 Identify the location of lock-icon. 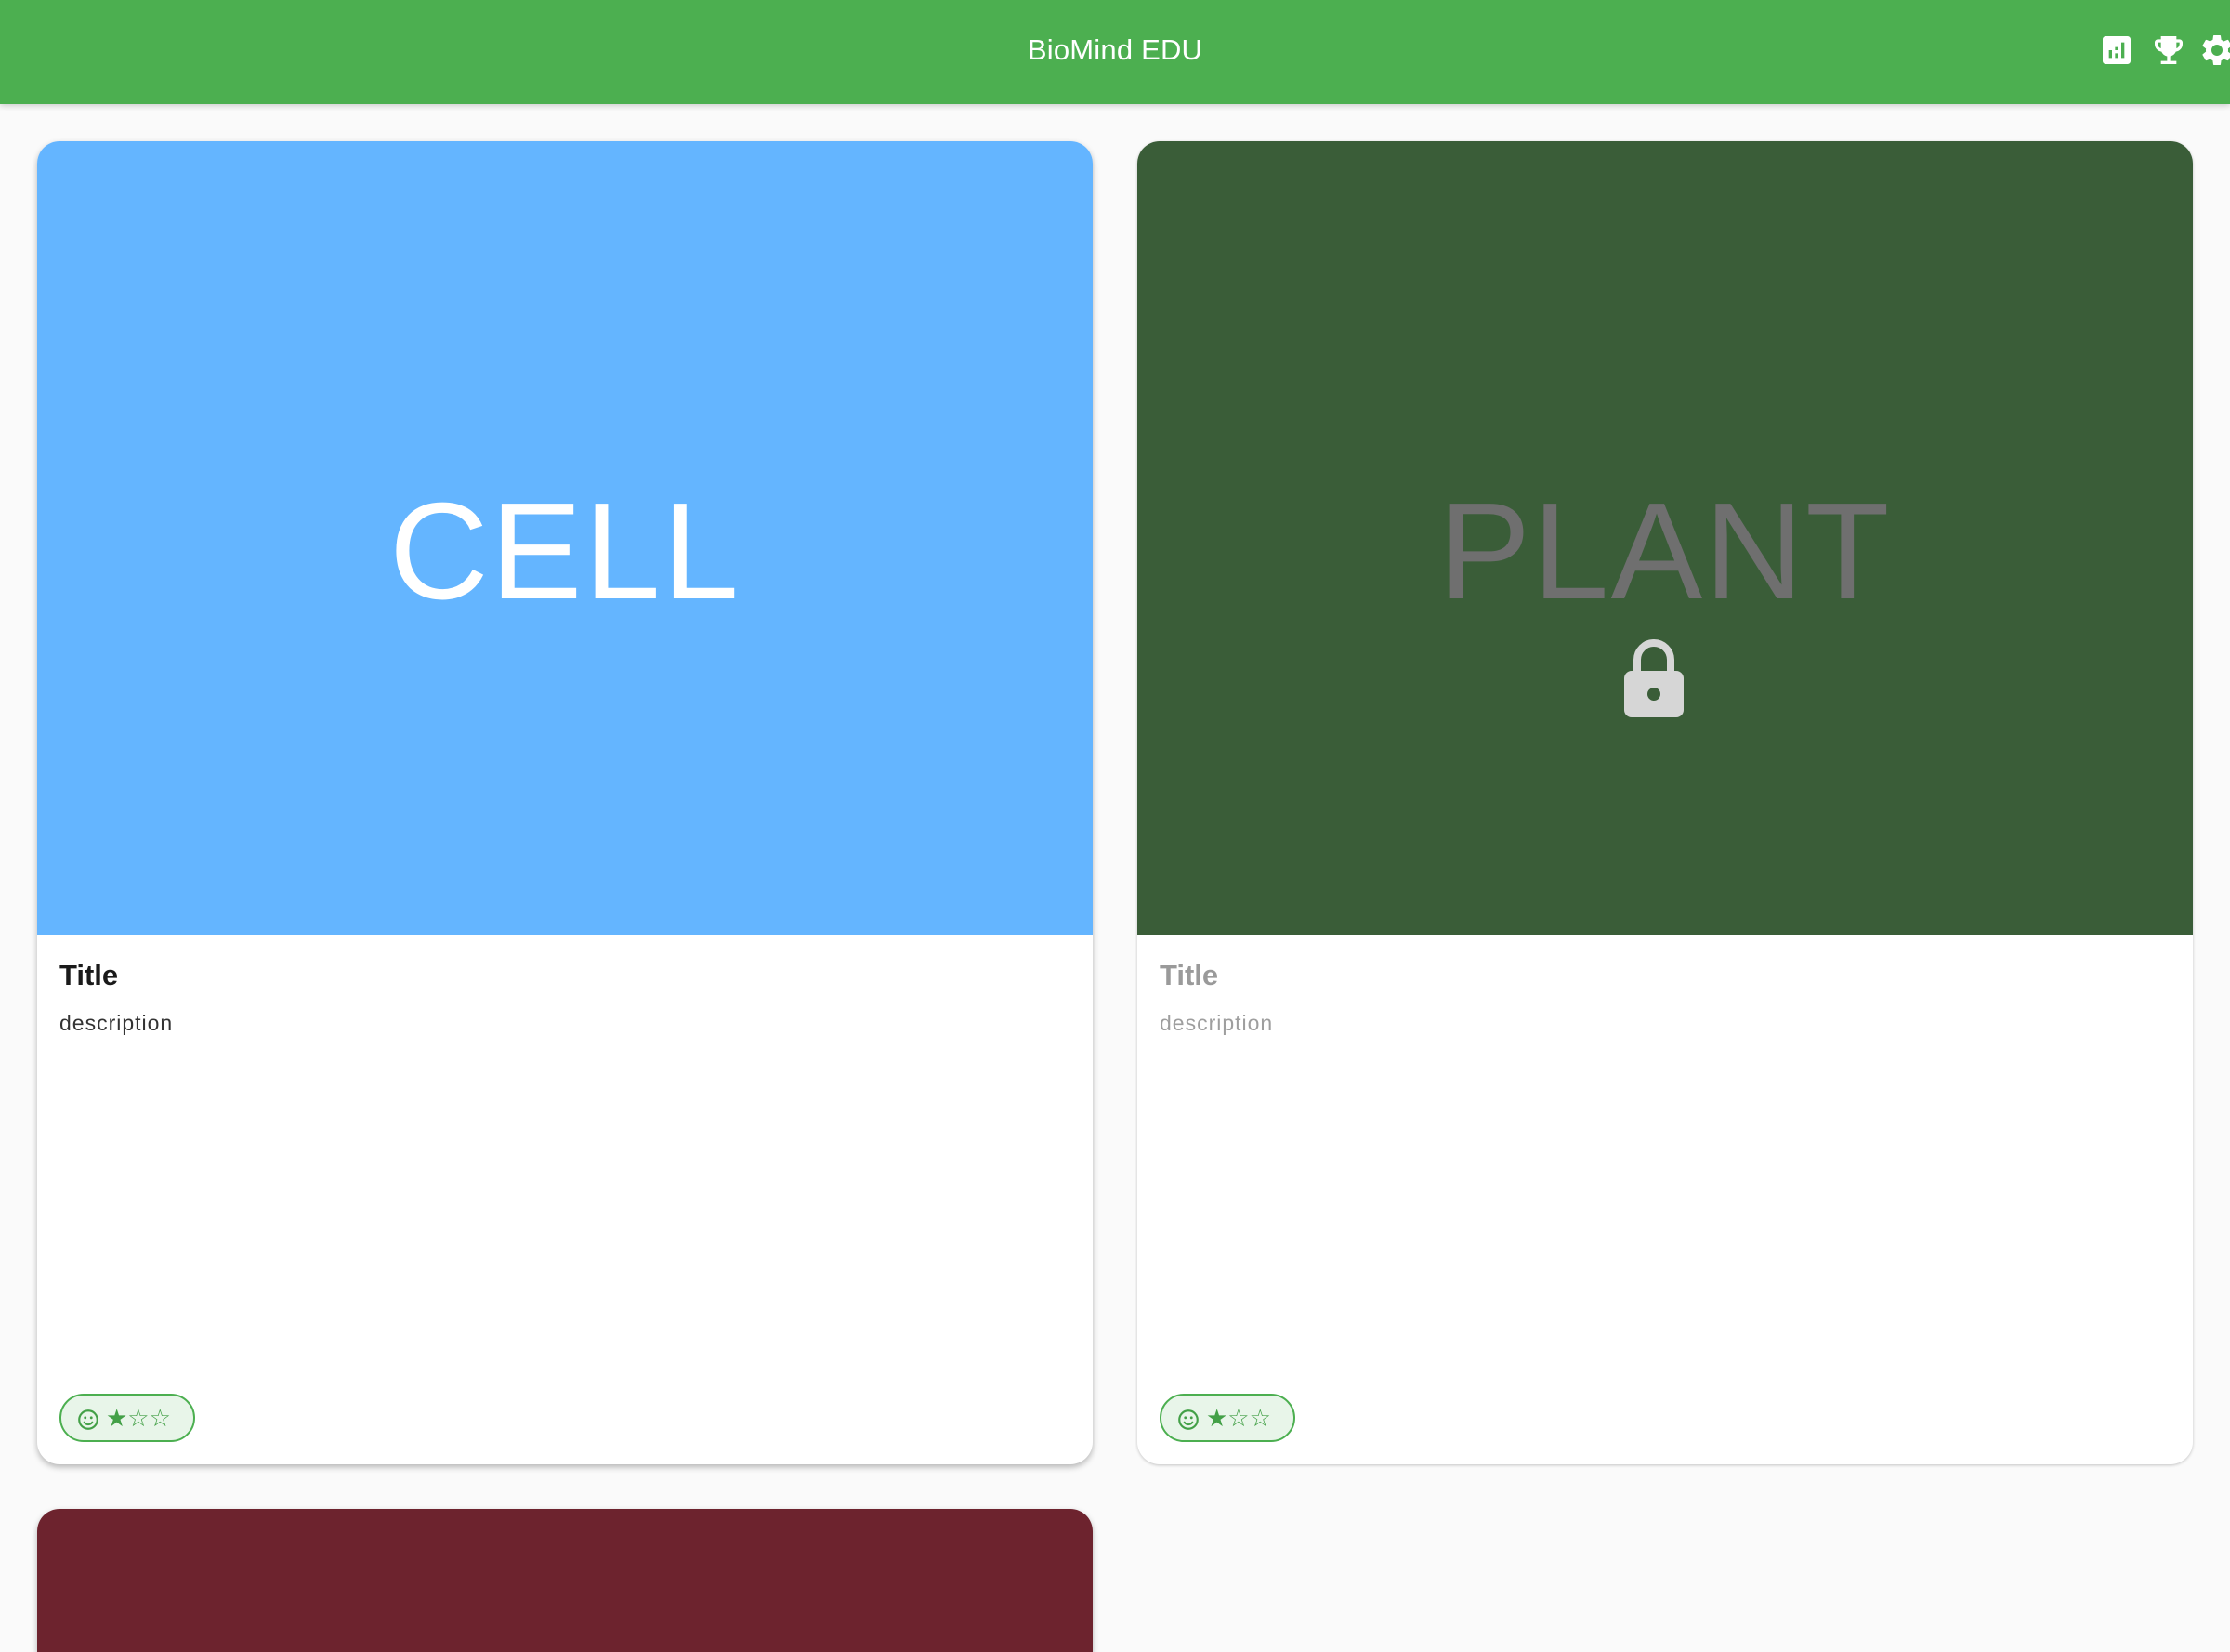
(1654, 678).